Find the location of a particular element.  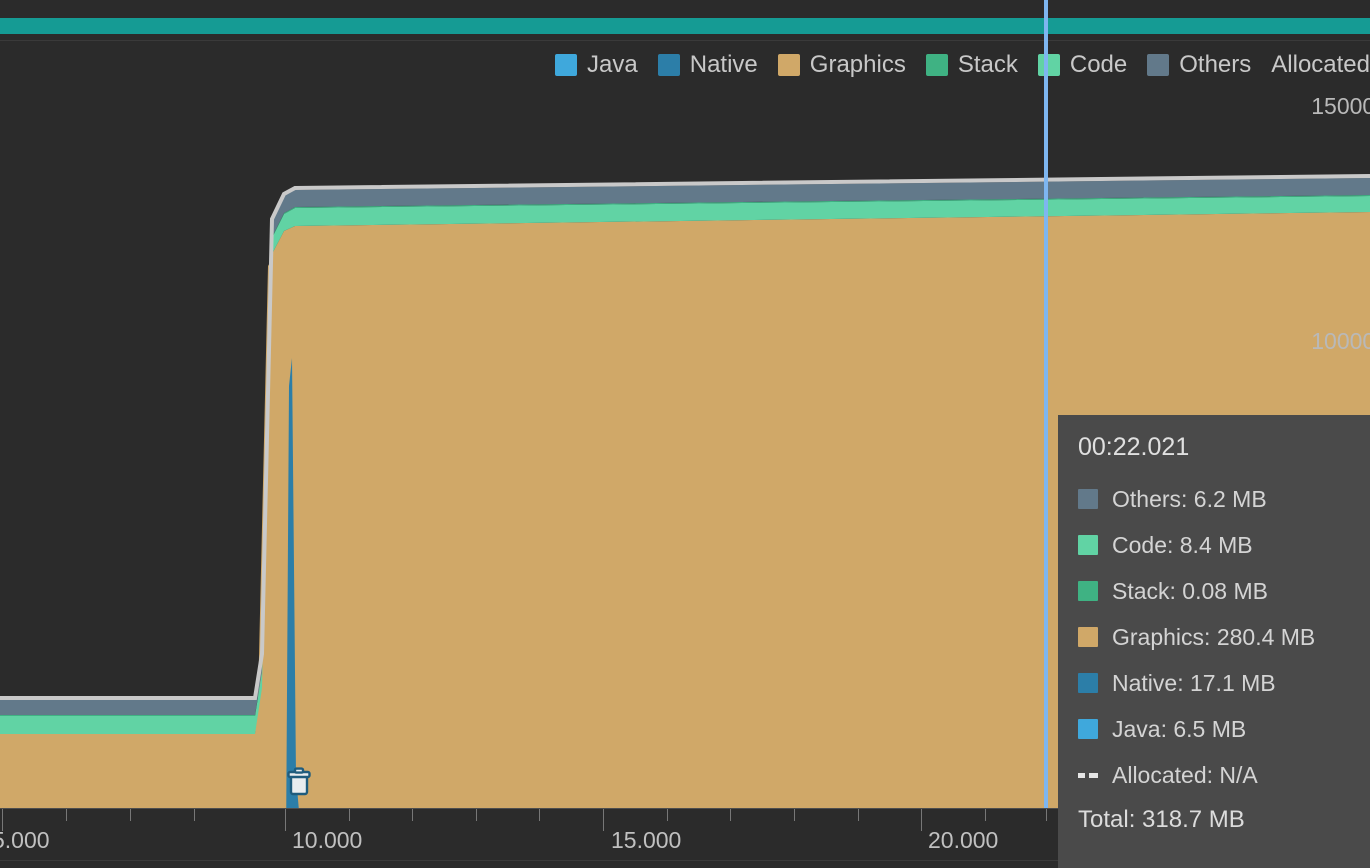

time-cursor-line is located at coordinates (1046, 404).